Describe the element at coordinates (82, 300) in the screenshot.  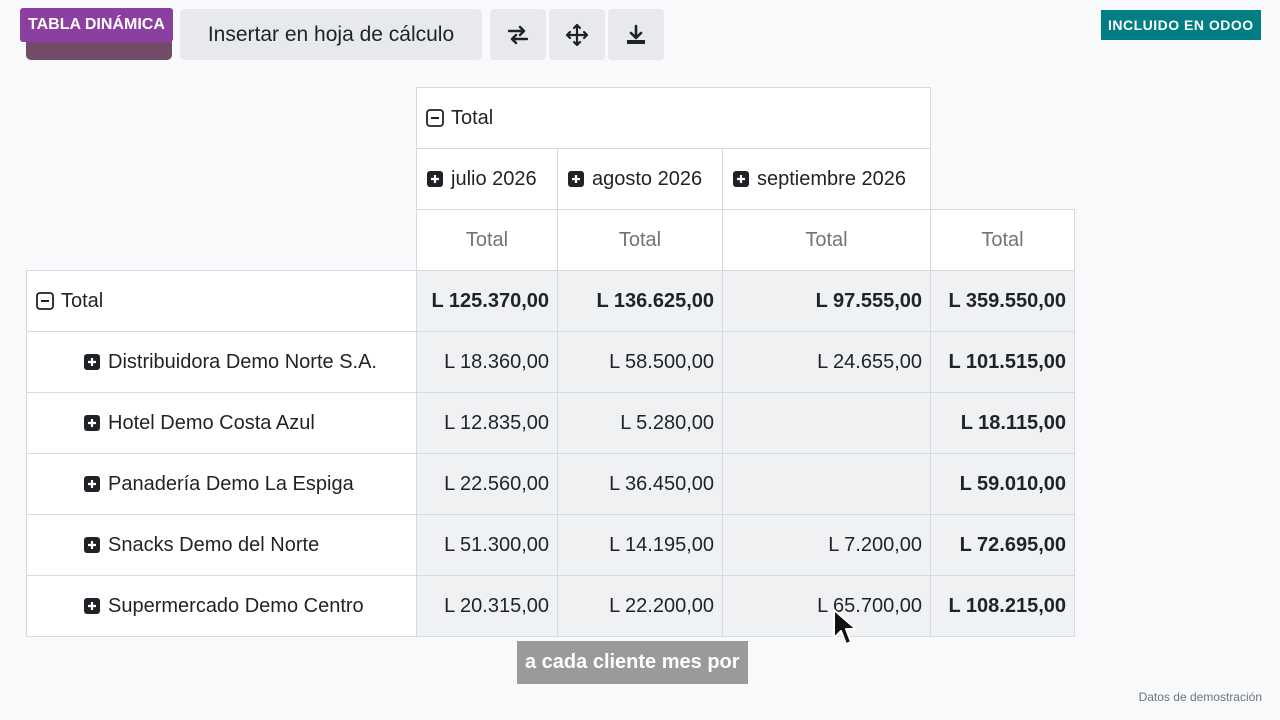
I see `row-header-label: Total` at that location.